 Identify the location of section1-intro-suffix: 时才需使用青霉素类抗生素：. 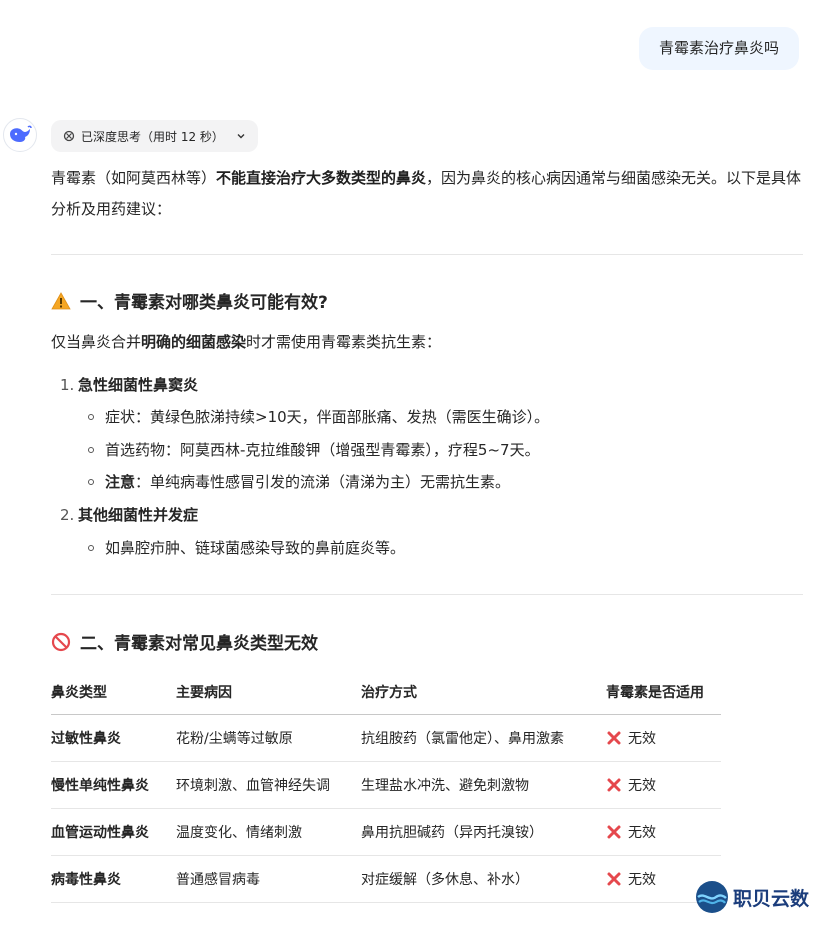
(344, 342).